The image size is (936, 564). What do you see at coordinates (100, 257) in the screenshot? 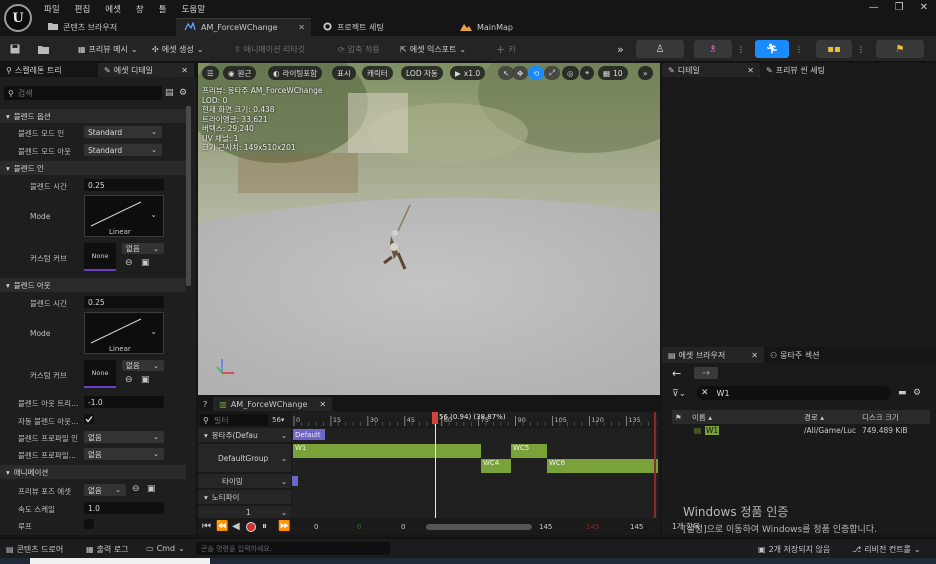
I see `blend-in-curve-thumbnail: None` at bounding box center [100, 257].